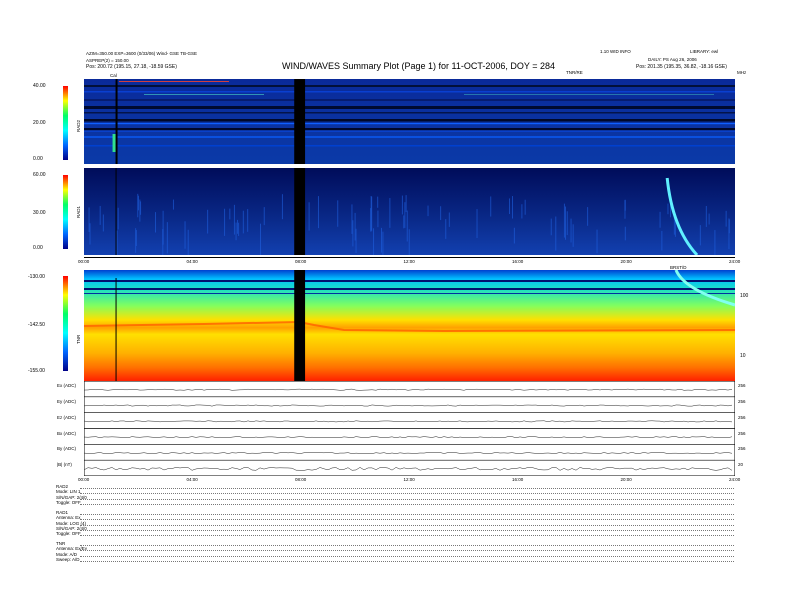 The image size is (792, 612). I want to click on bottom-tick-label-3: 12:00, so click(409, 479).